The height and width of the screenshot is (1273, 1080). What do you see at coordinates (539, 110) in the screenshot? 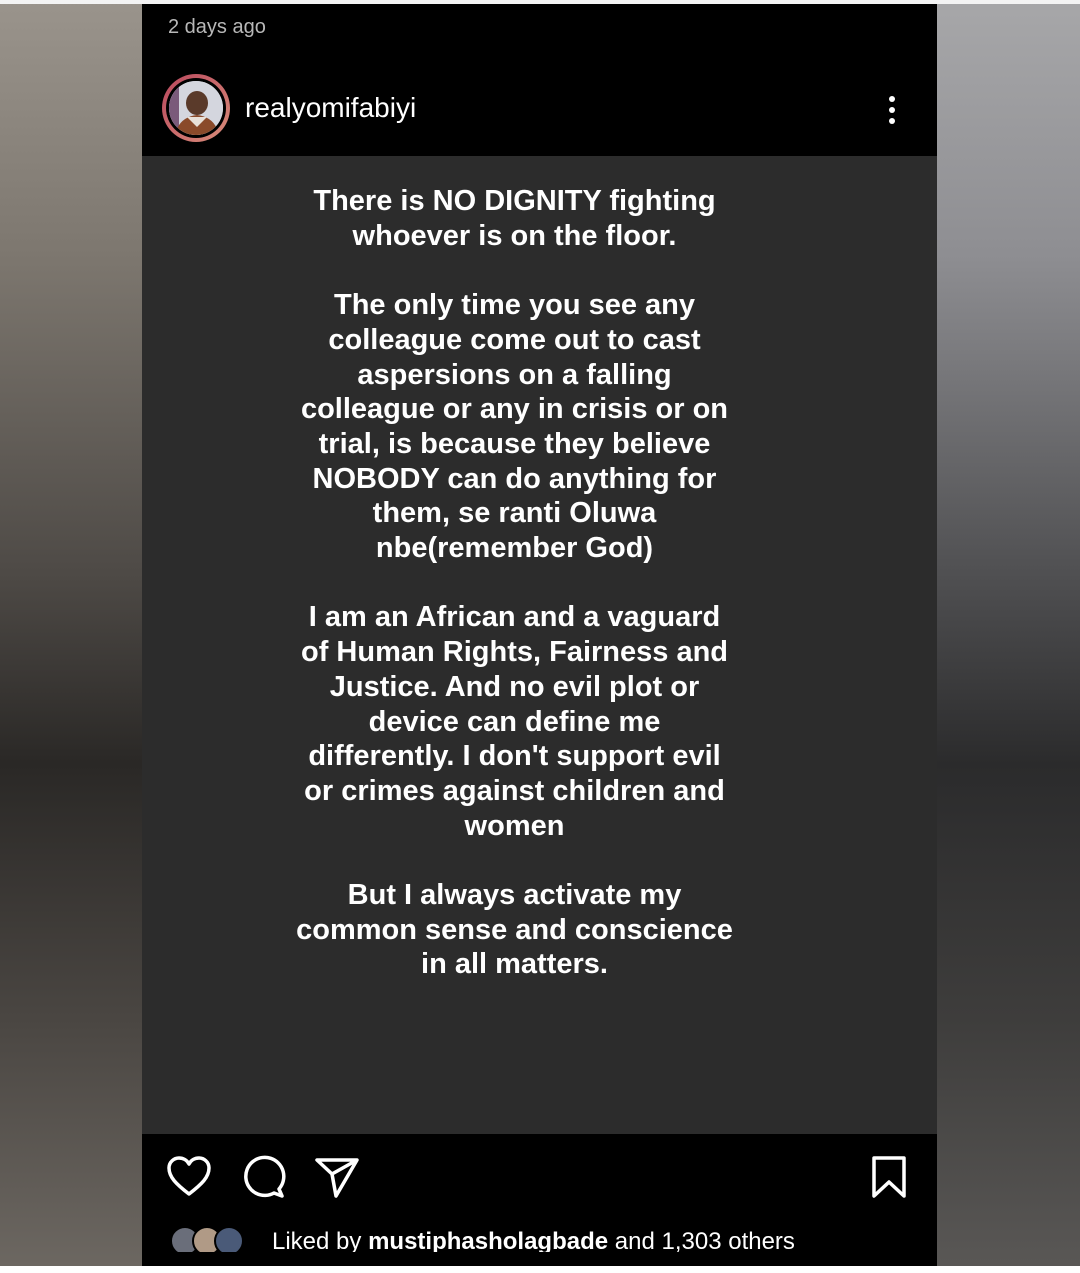
I see `post-header: realyomifabiyi` at bounding box center [539, 110].